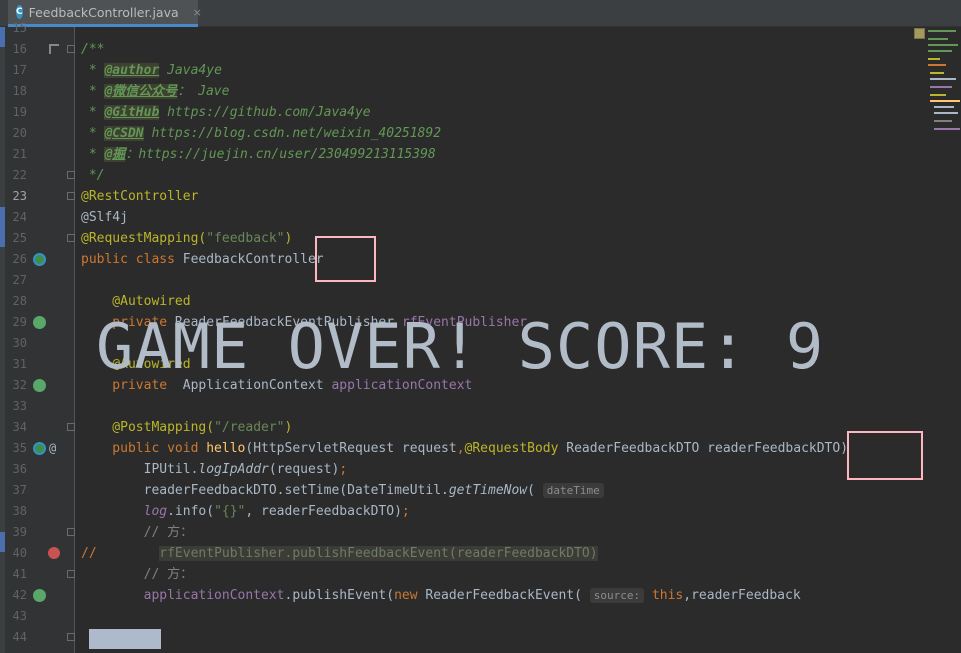 The height and width of the screenshot is (653, 961). Describe the element at coordinates (280, 154) in the screenshot. I see `javadoc-text: ：https://juejin.cn/user/230499213115398` at that location.